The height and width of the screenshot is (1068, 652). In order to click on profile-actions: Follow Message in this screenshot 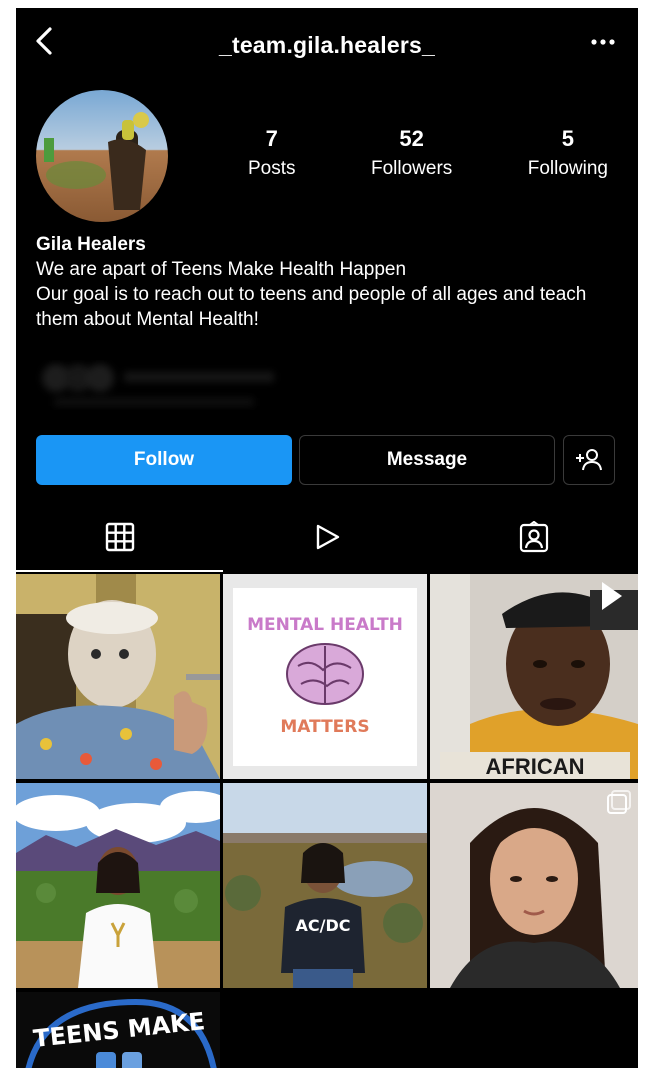, I will do `click(326, 461)`.